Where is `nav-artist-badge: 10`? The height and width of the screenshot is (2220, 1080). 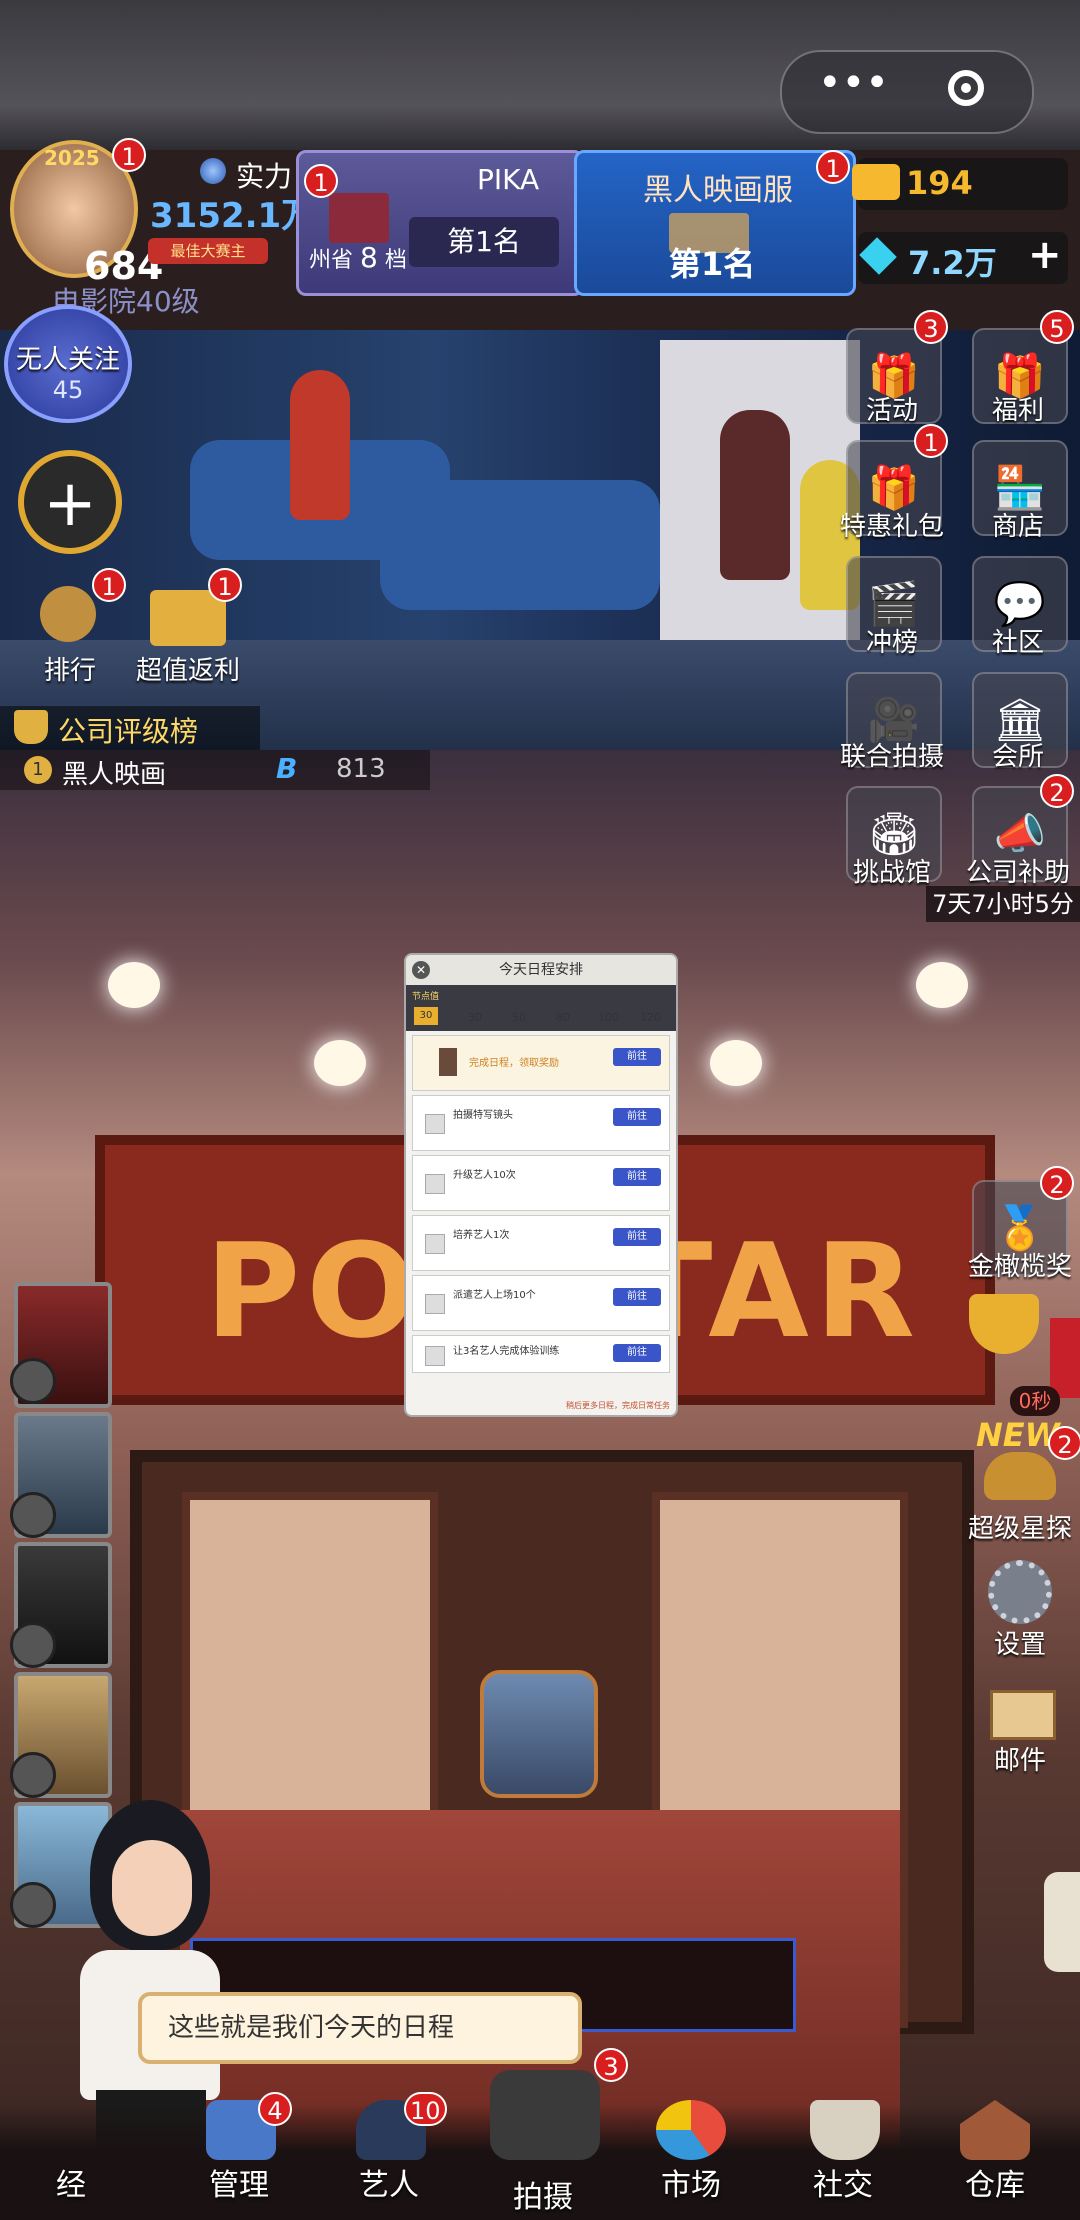
nav-artist-badge: 10 is located at coordinates (425, 2109).